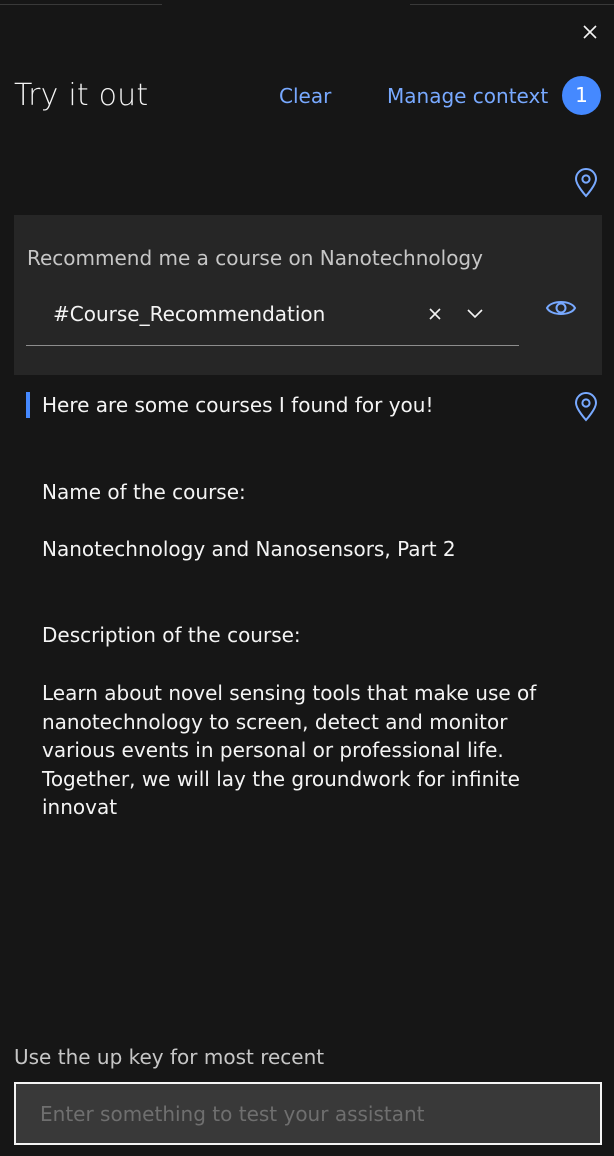 The height and width of the screenshot is (1156, 614). What do you see at coordinates (255, 258) in the screenshot?
I see `user-message-text: Recommend me a course on Nanotechnology` at bounding box center [255, 258].